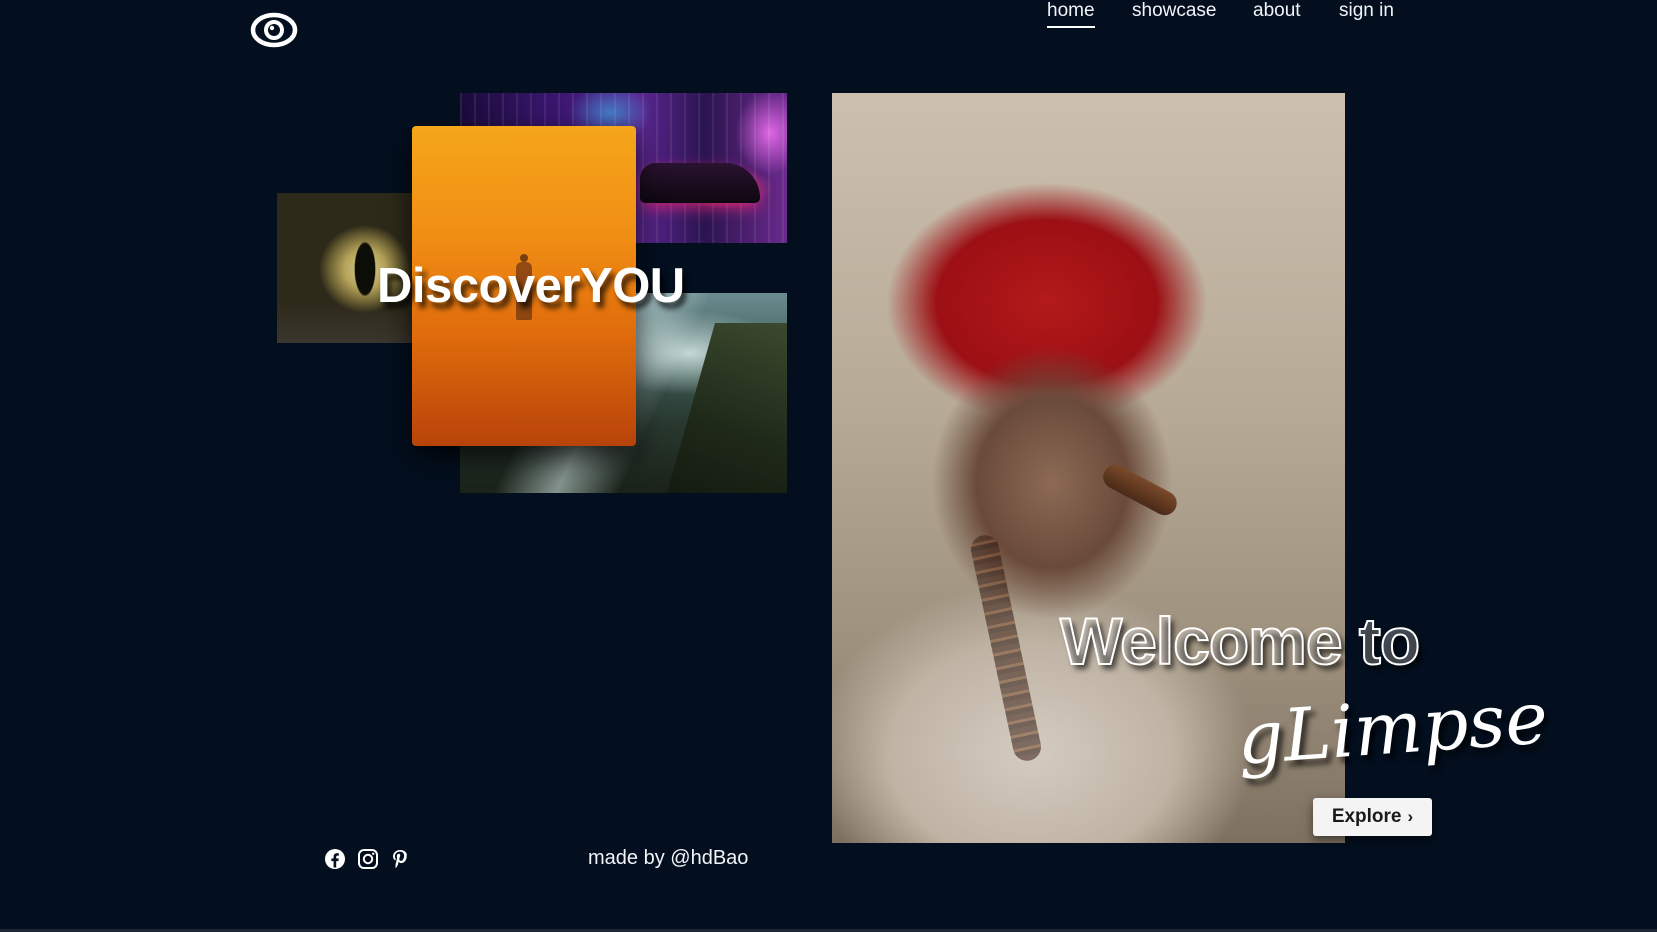  What do you see at coordinates (274, 30) in the screenshot?
I see `eye-icon` at bounding box center [274, 30].